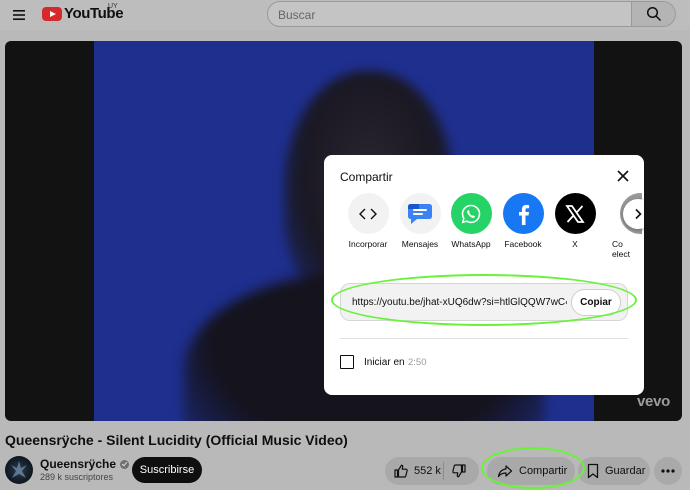 This screenshot has height=490, width=690. What do you see at coordinates (443, 471) in the screenshot?
I see `like-divider` at bounding box center [443, 471].